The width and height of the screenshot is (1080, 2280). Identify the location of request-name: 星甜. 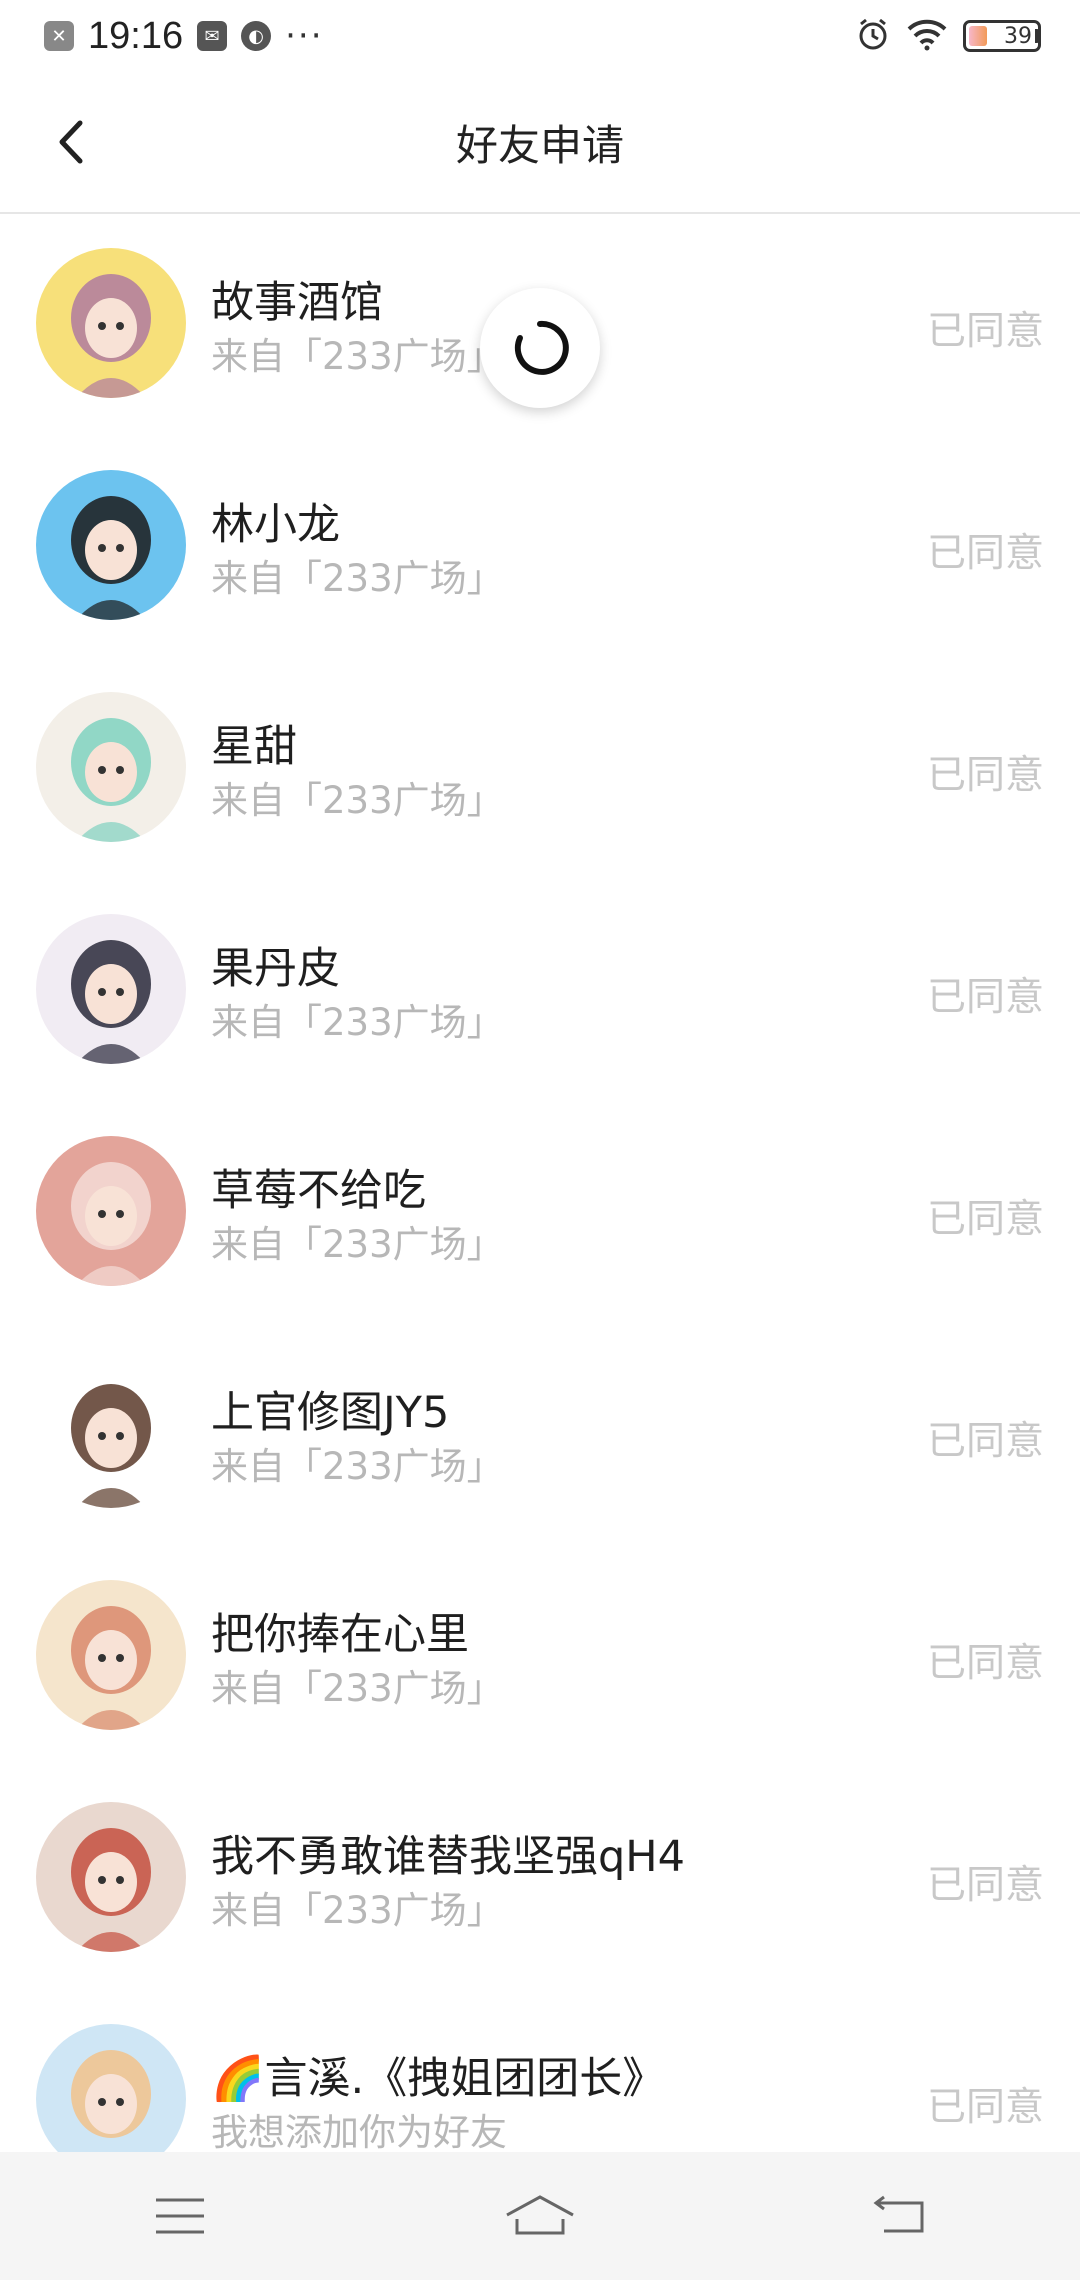
(254, 747).